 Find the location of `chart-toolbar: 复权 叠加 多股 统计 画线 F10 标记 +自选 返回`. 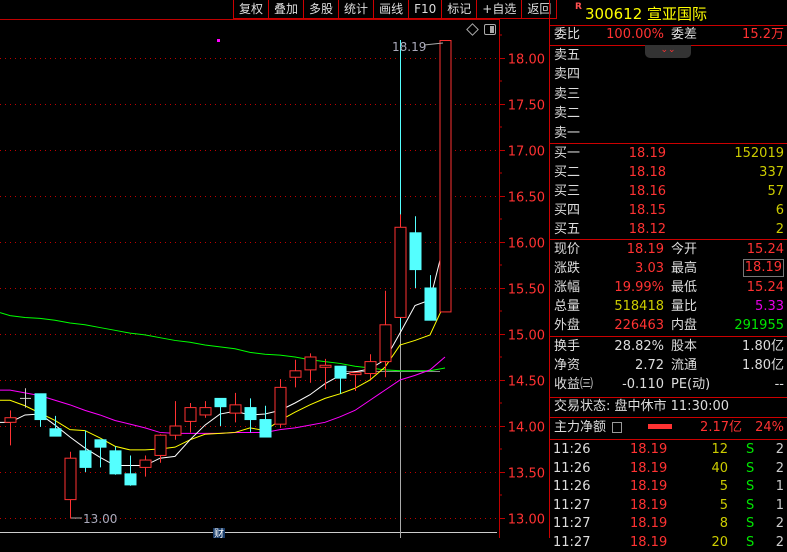

chart-toolbar: 复权 叠加 多股 统计 画线 F10 标记 +自选 返回 is located at coordinates (395, 9).